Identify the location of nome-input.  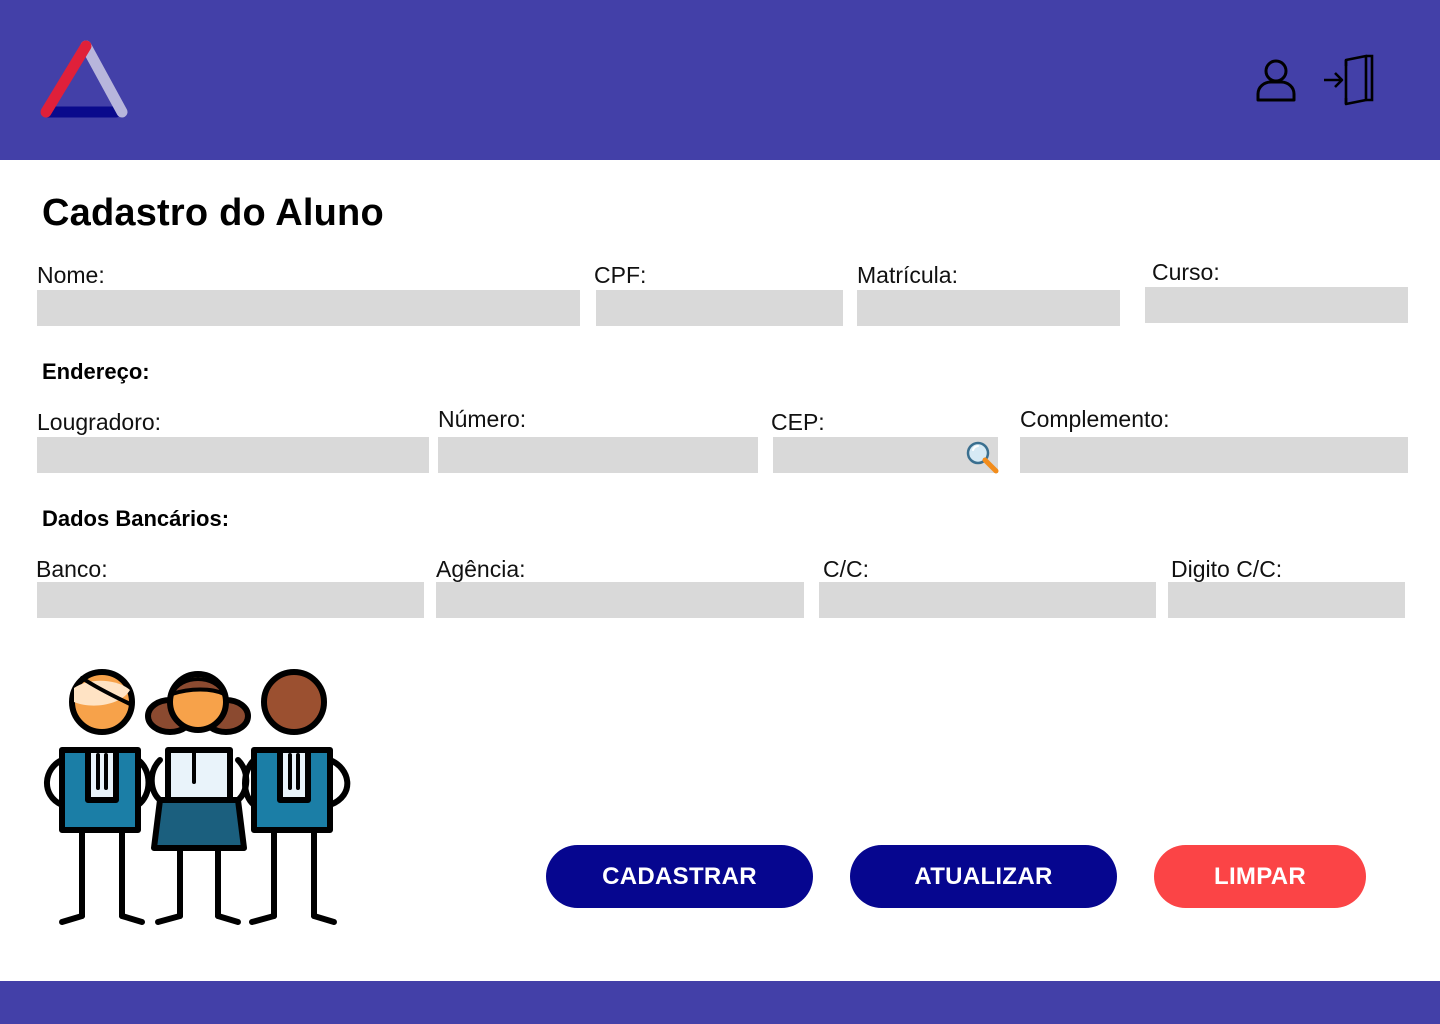
(308, 308).